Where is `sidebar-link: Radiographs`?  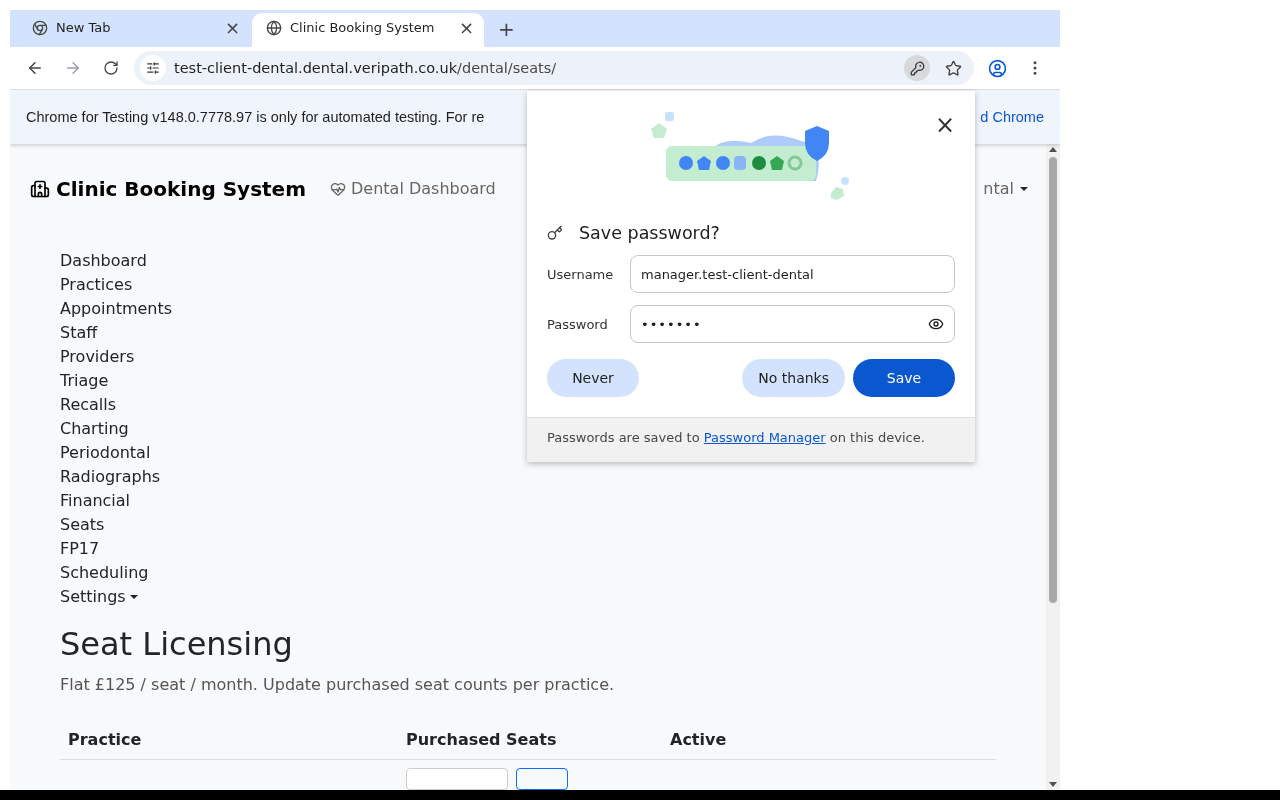 sidebar-link: Radiographs is located at coordinates (110, 477).